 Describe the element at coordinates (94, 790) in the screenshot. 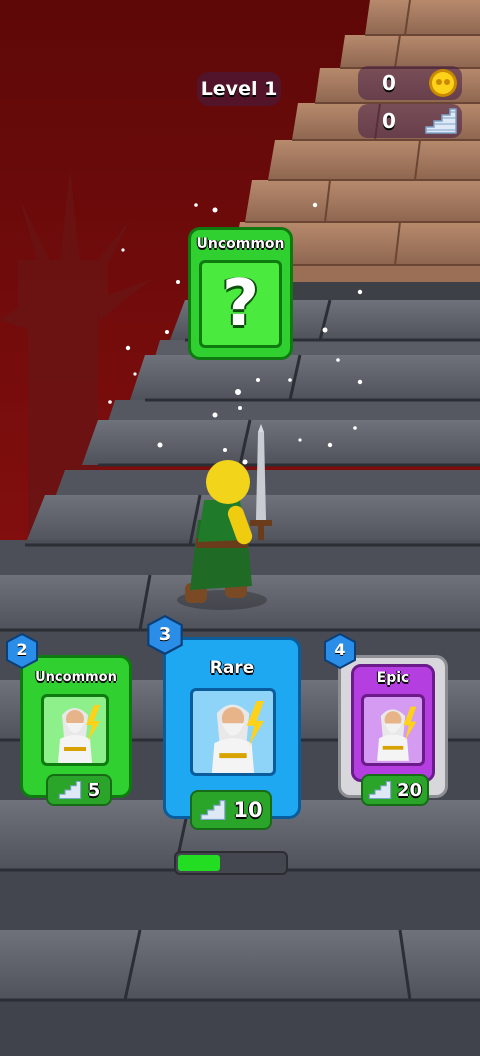

I see `upgrade-cost-value: 5` at that location.